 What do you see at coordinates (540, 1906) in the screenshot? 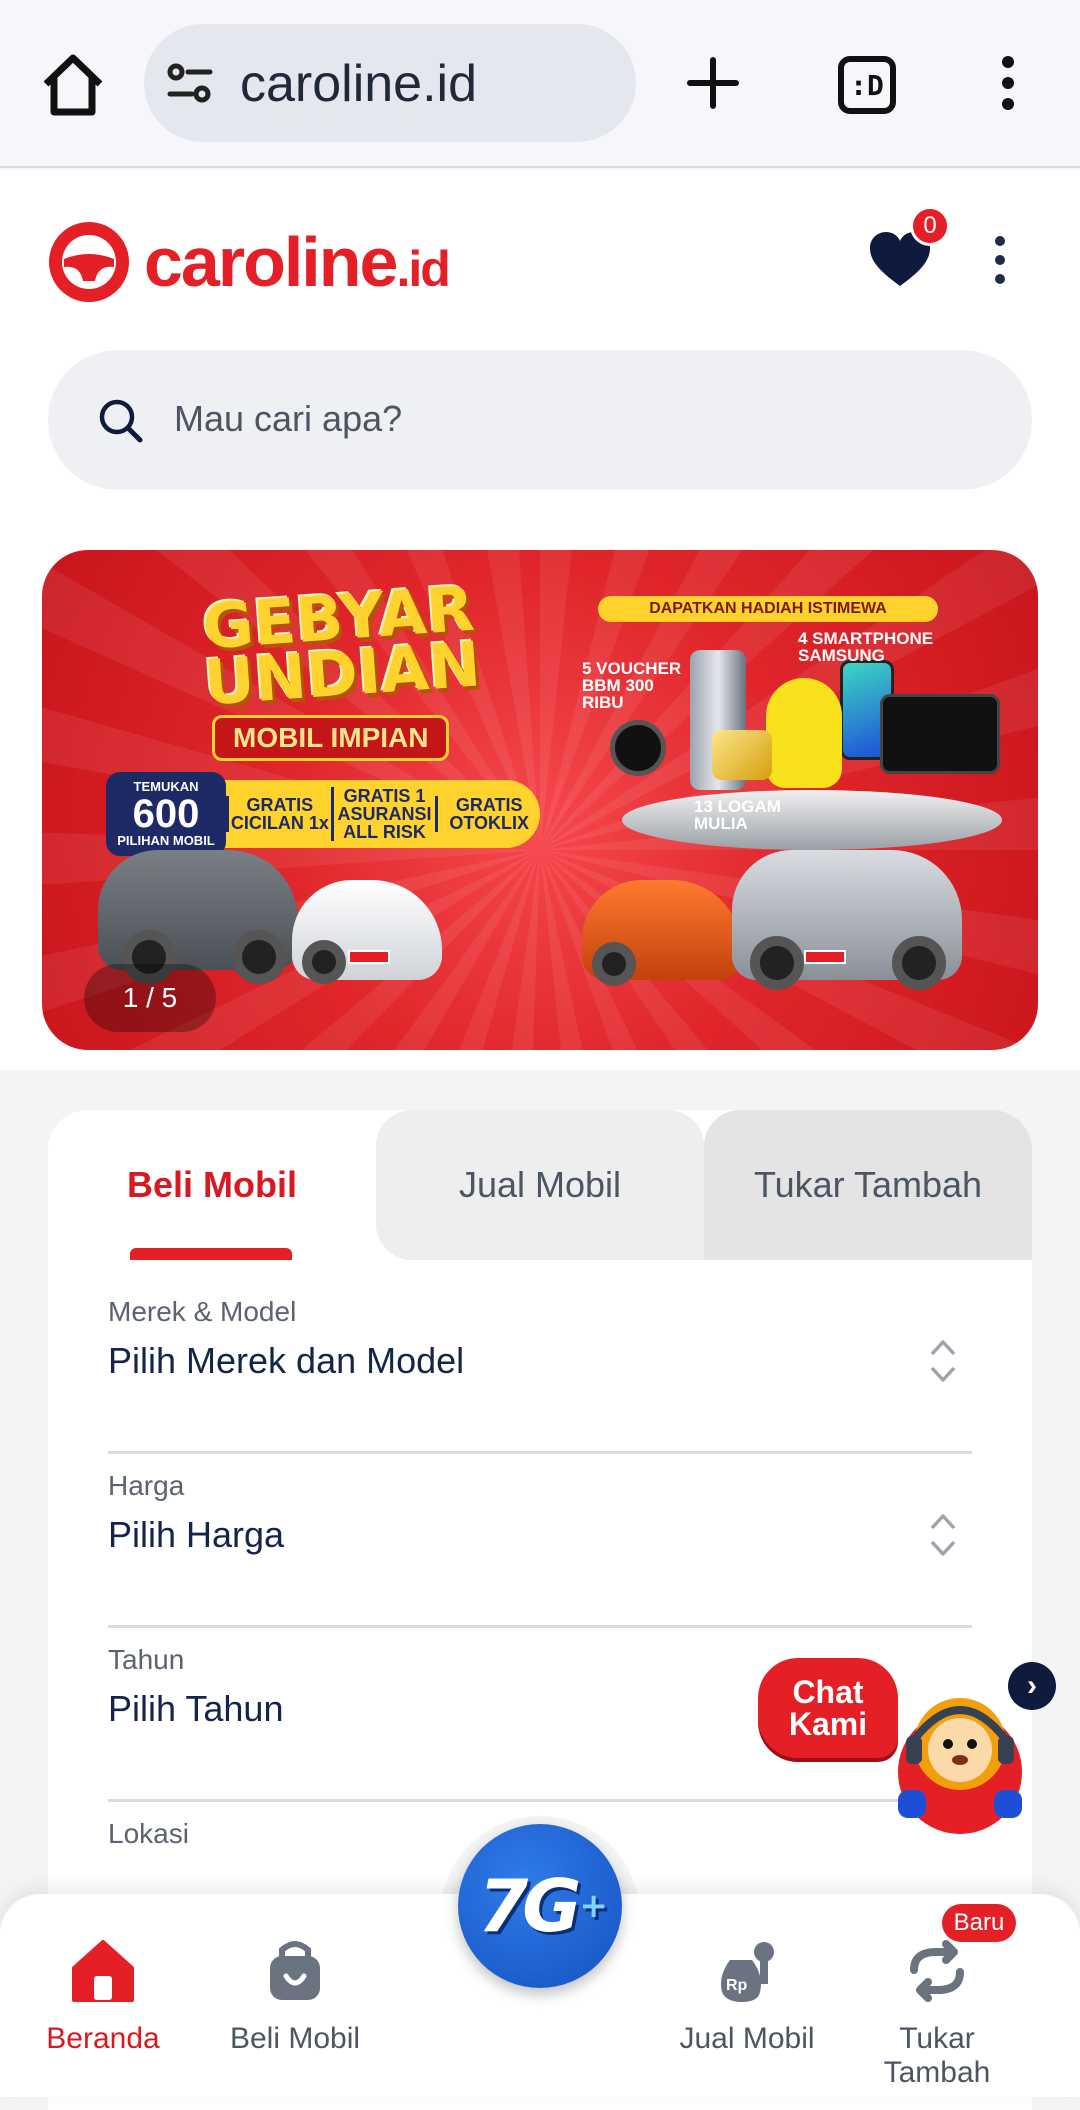
I see `7g-promo-button: 7G +` at bounding box center [540, 1906].